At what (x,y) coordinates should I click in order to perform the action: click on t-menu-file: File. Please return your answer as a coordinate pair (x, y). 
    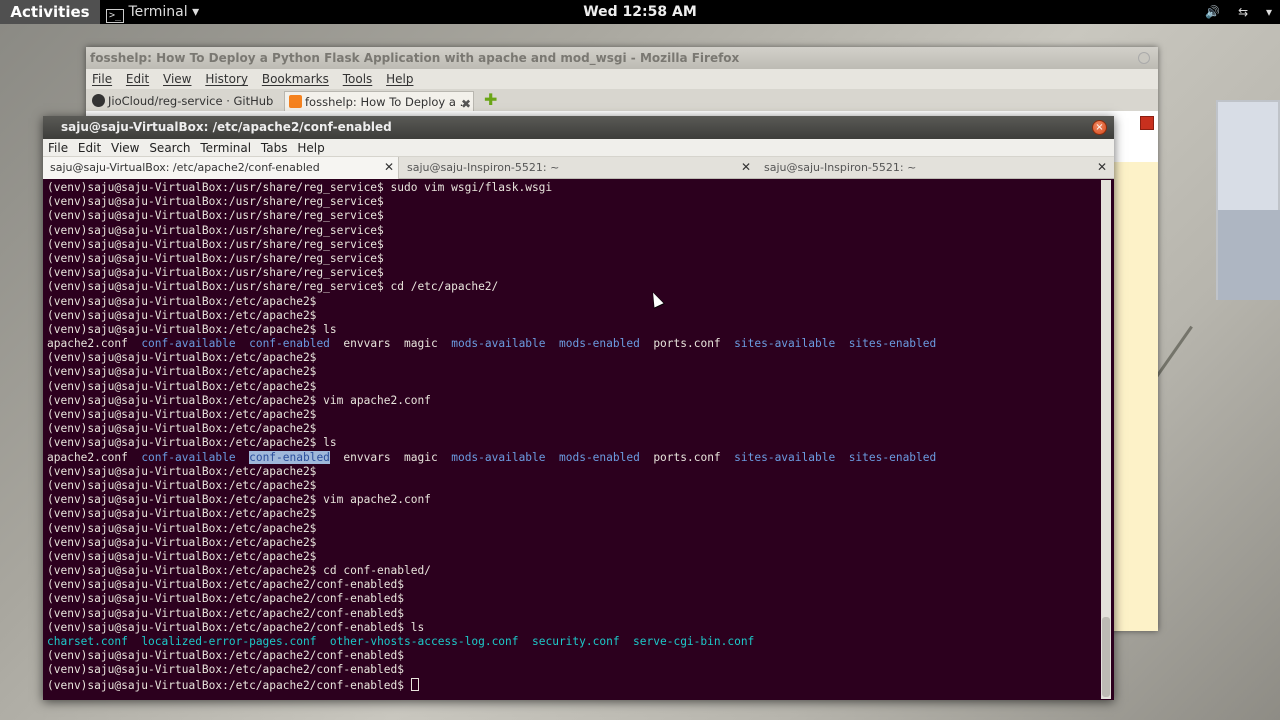
    Looking at the image, I should click on (58, 148).